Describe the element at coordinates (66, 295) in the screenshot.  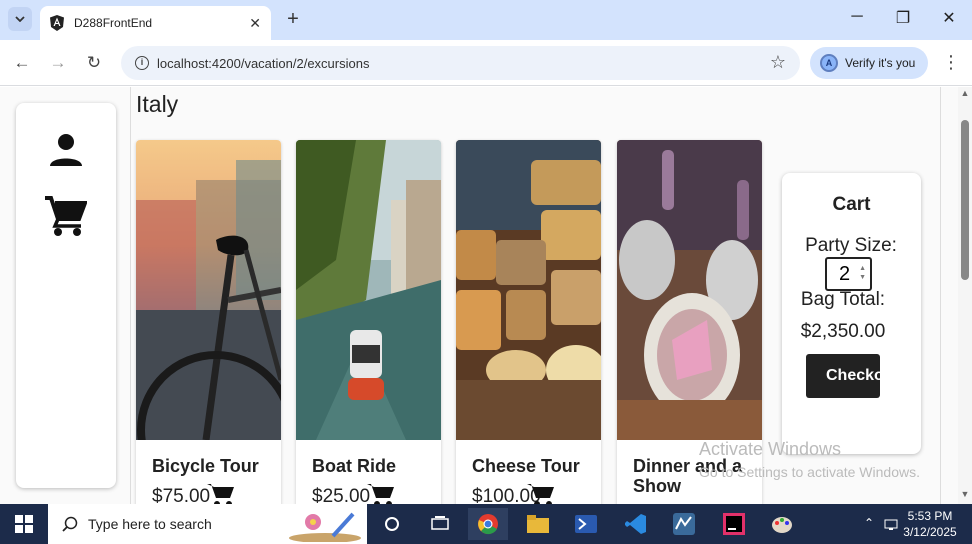
I see `sidebar` at that location.